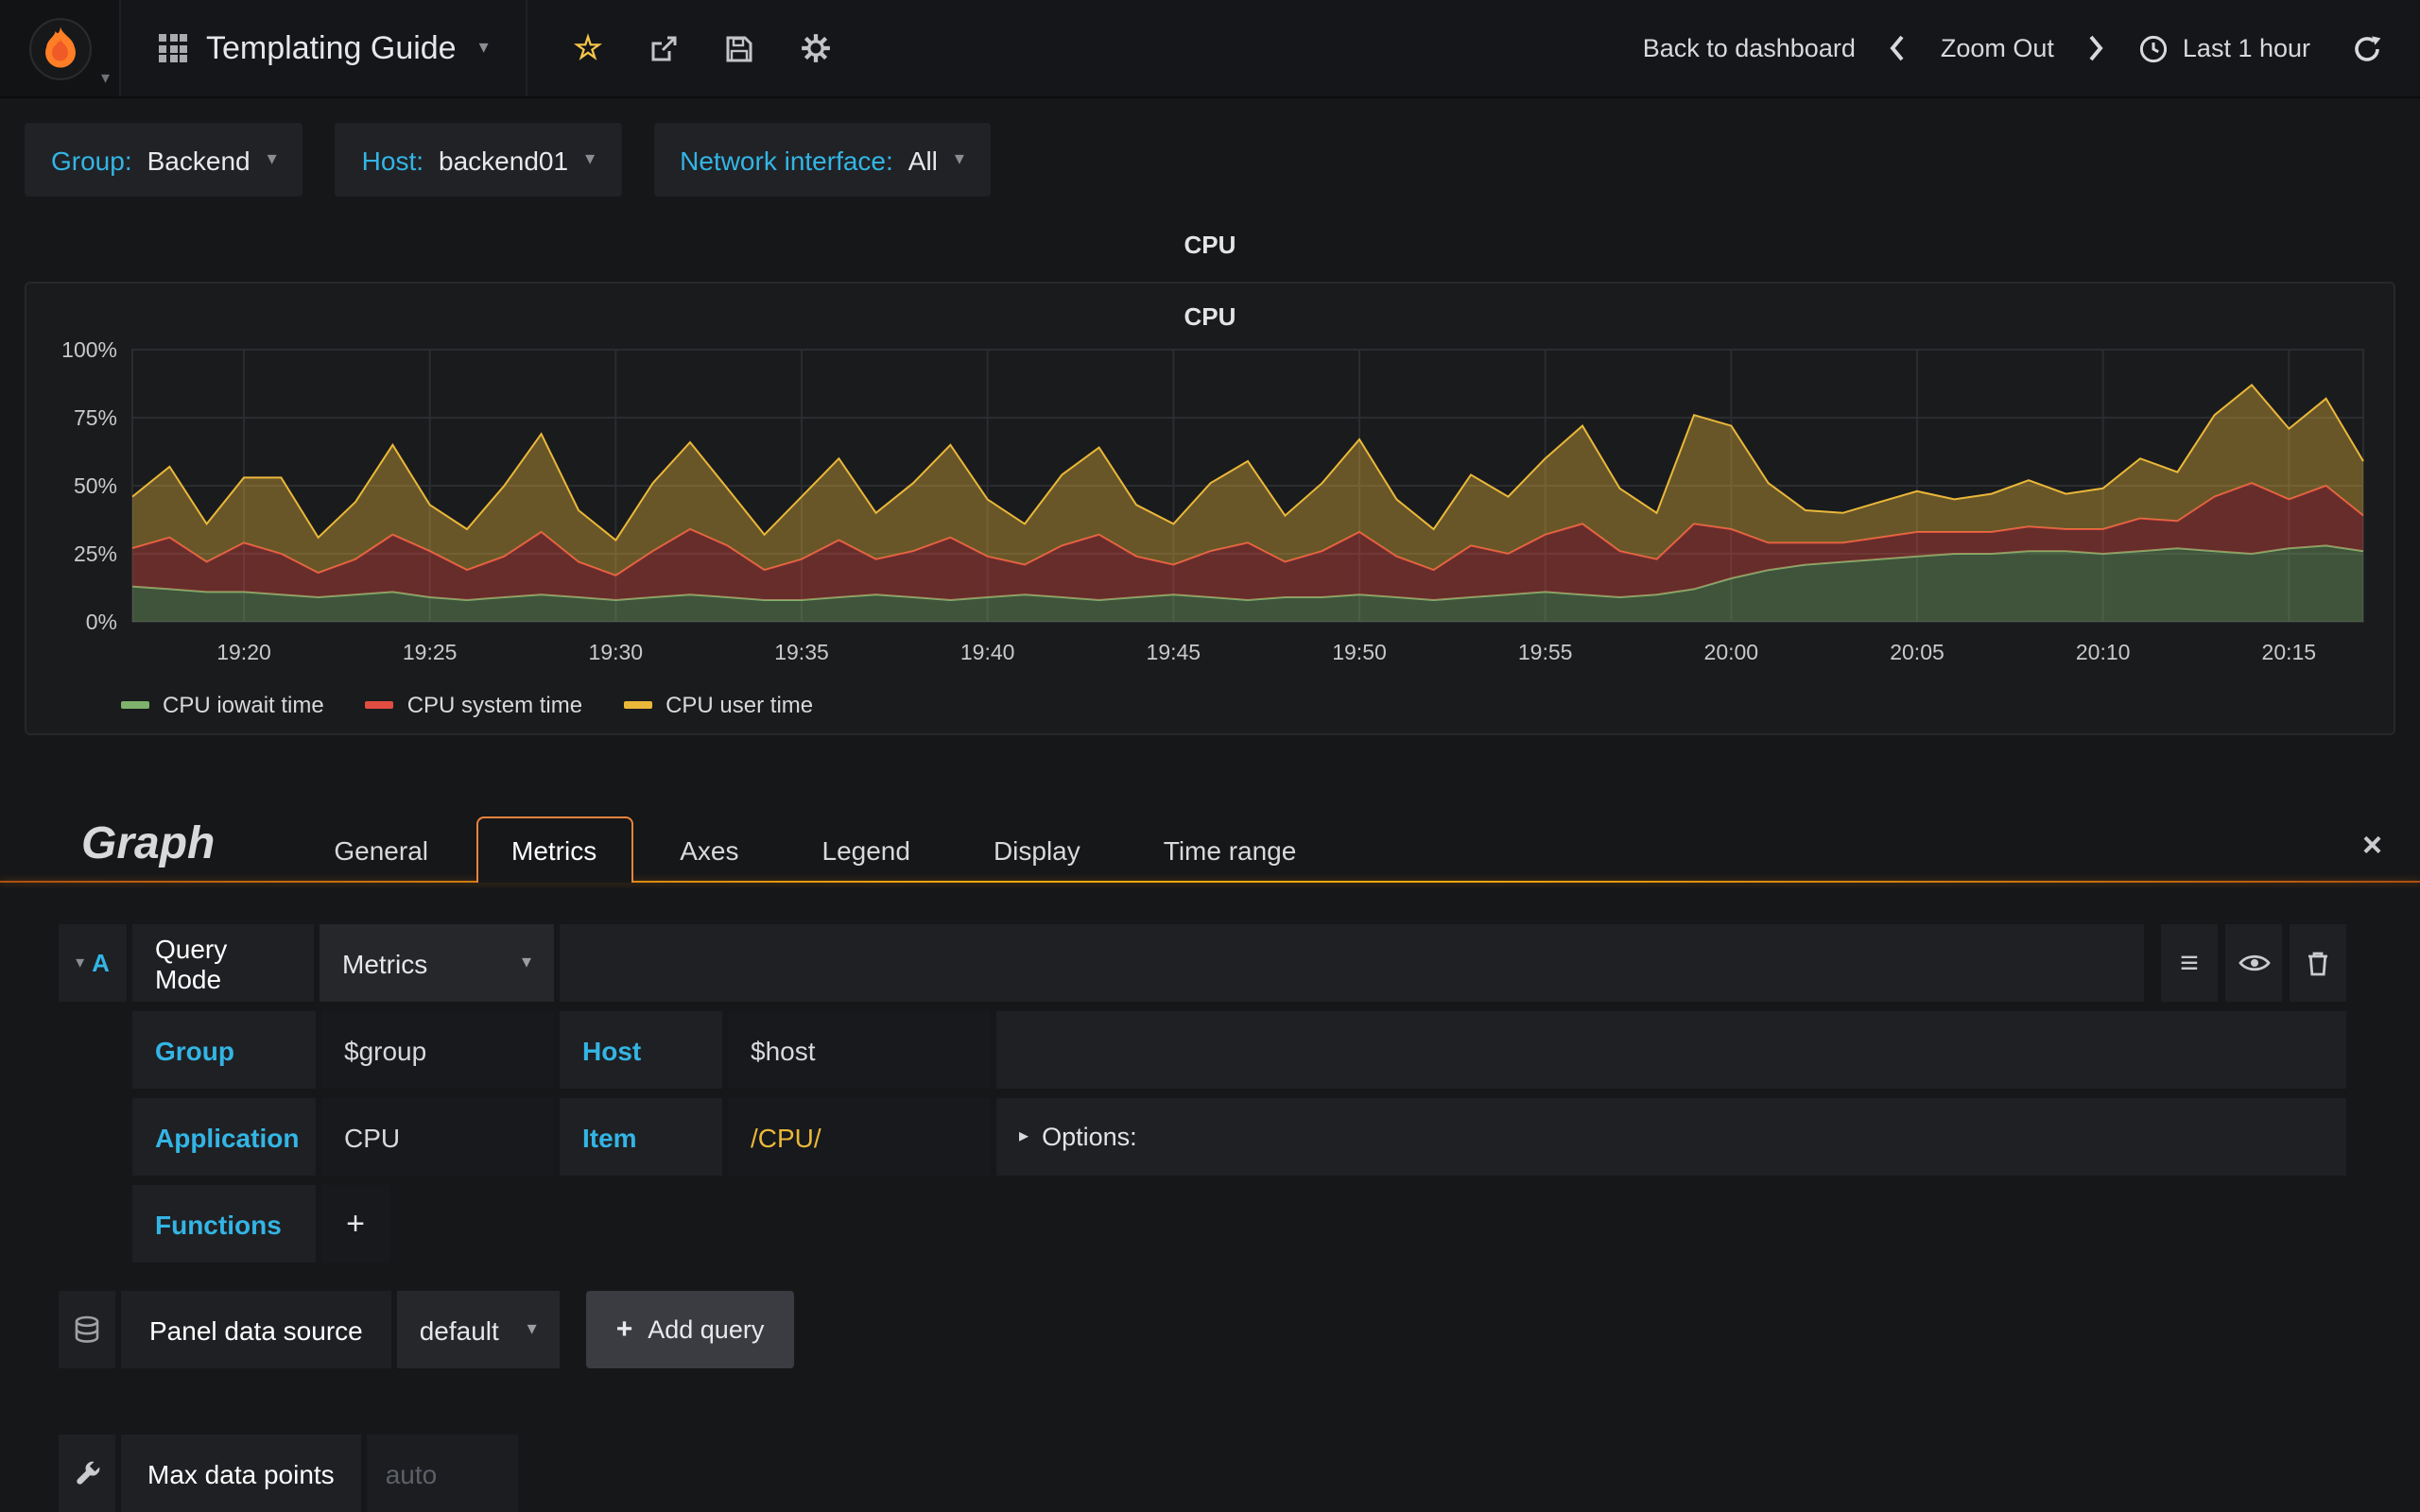 The image size is (2420, 1512). I want to click on svg-text: 50%, so click(95, 485).